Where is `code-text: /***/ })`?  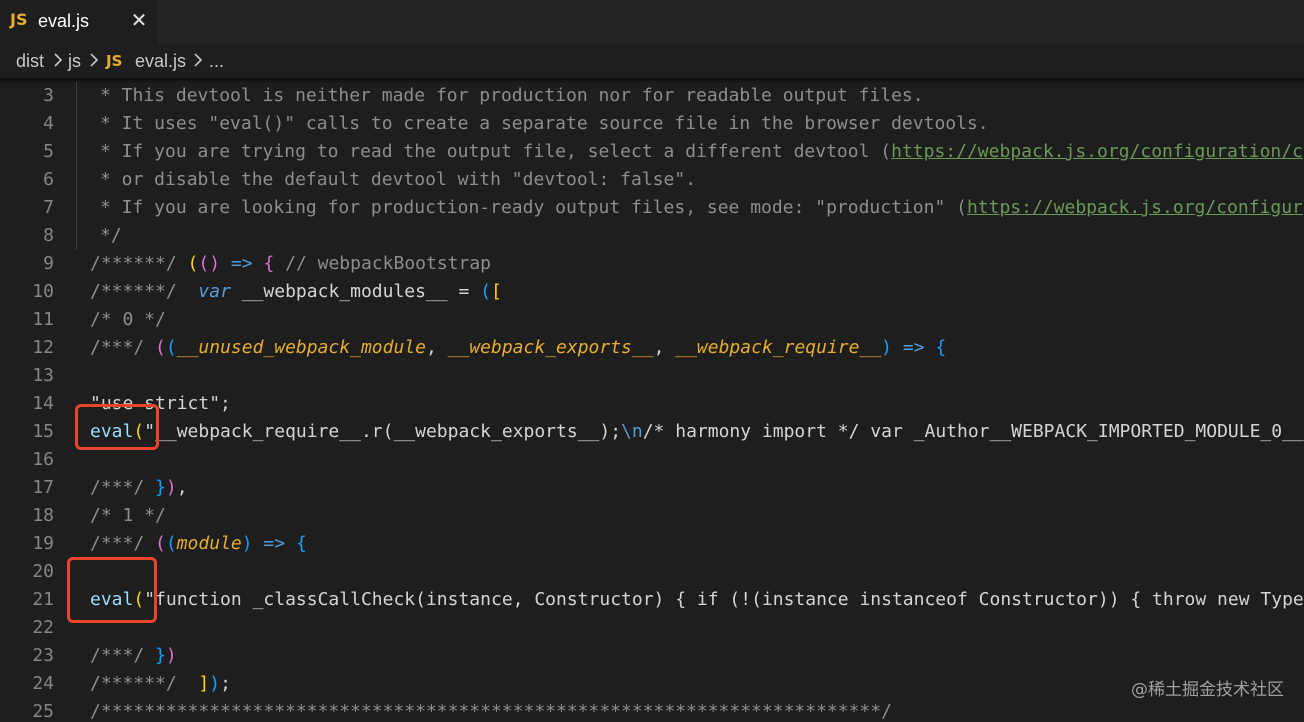
code-text: /***/ }) is located at coordinates (133, 655).